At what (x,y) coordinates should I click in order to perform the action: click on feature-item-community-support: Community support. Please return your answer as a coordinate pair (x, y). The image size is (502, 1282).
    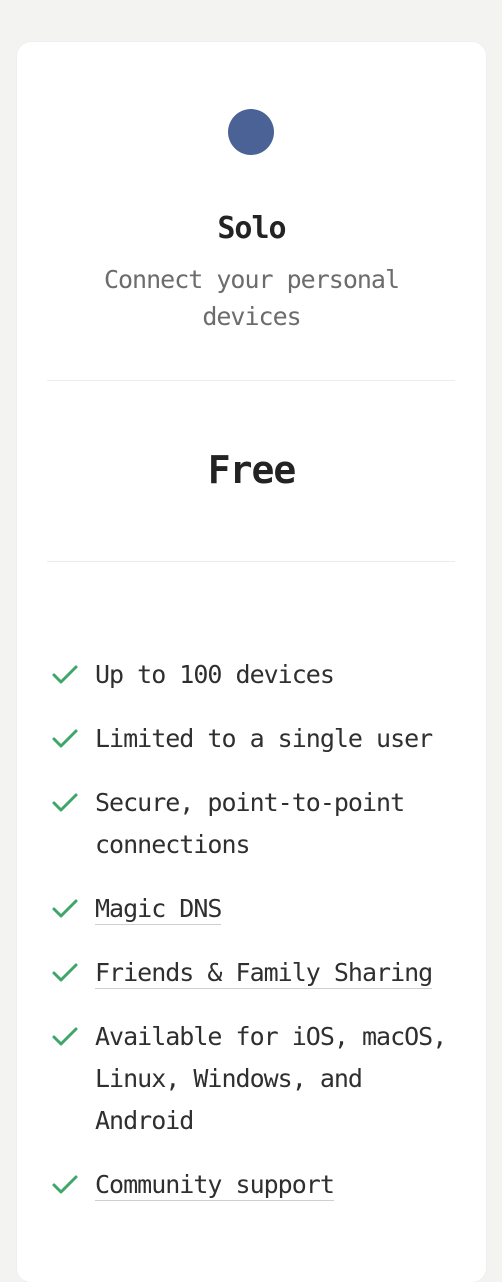
    Looking at the image, I should click on (257, 1185).